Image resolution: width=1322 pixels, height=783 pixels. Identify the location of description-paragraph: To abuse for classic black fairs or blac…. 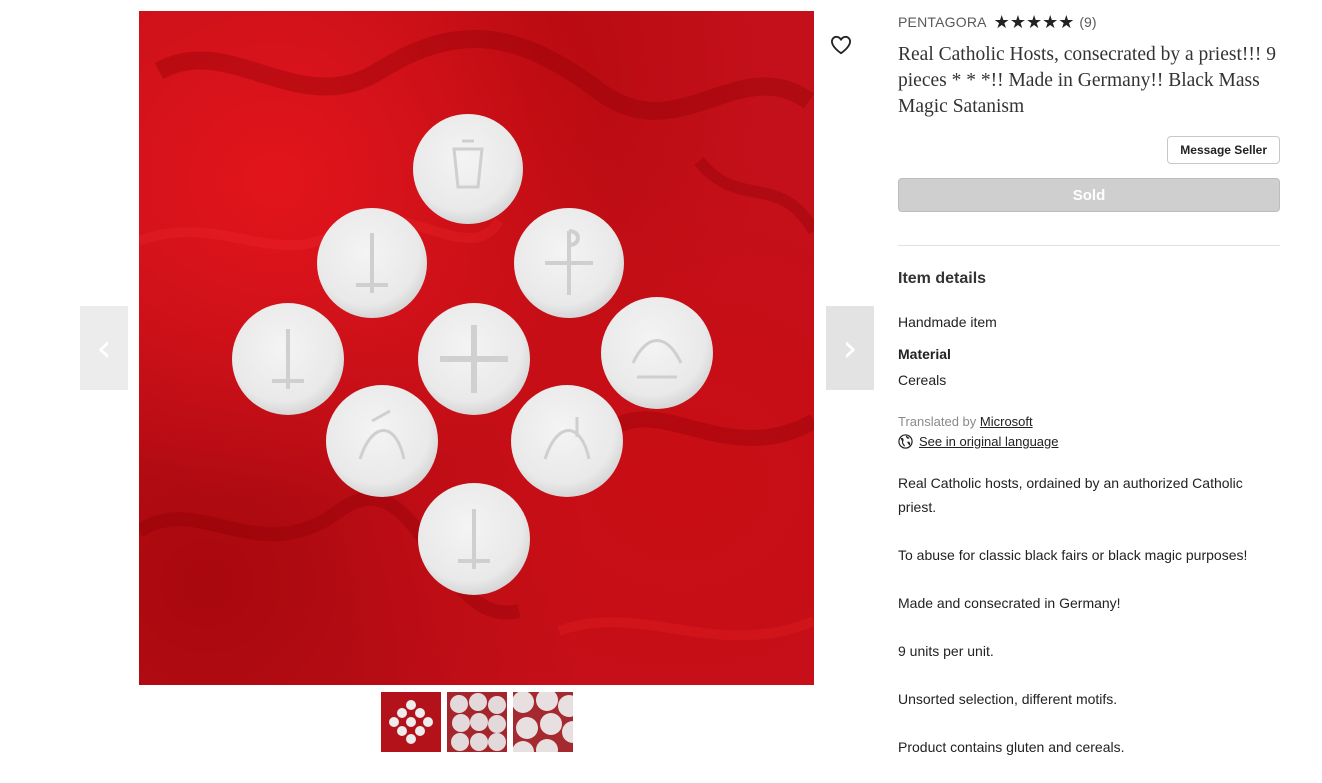
(1073, 555).